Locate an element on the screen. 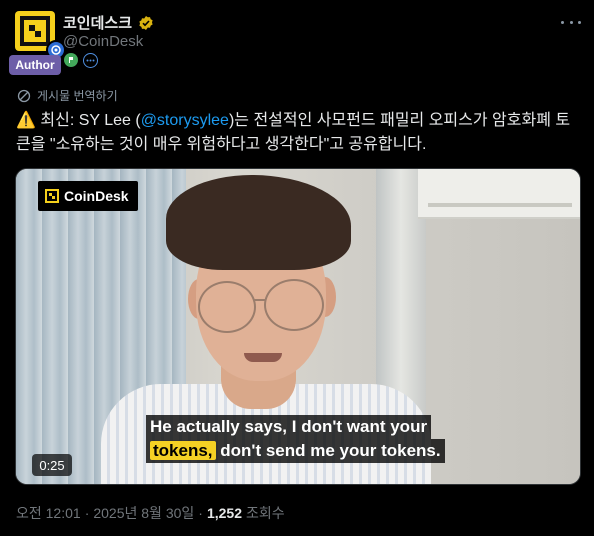  caption-highlight: tokens, is located at coordinates (183, 450).